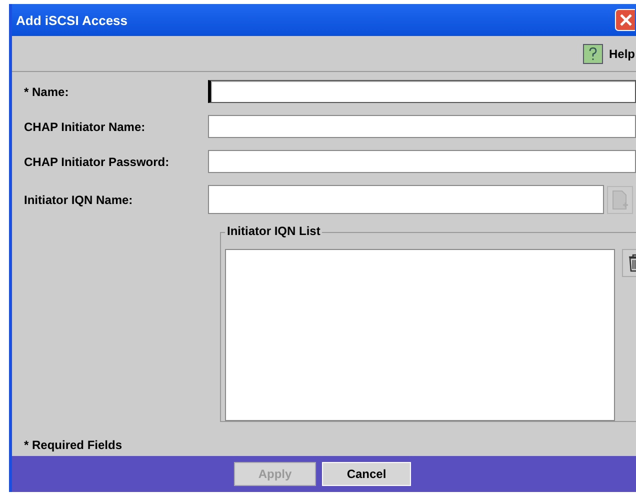  What do you see at coordinates (85, 127) in the screenshot?
I see `field-label: CHAP Initiator Name:` at bounding box center [85, 127].